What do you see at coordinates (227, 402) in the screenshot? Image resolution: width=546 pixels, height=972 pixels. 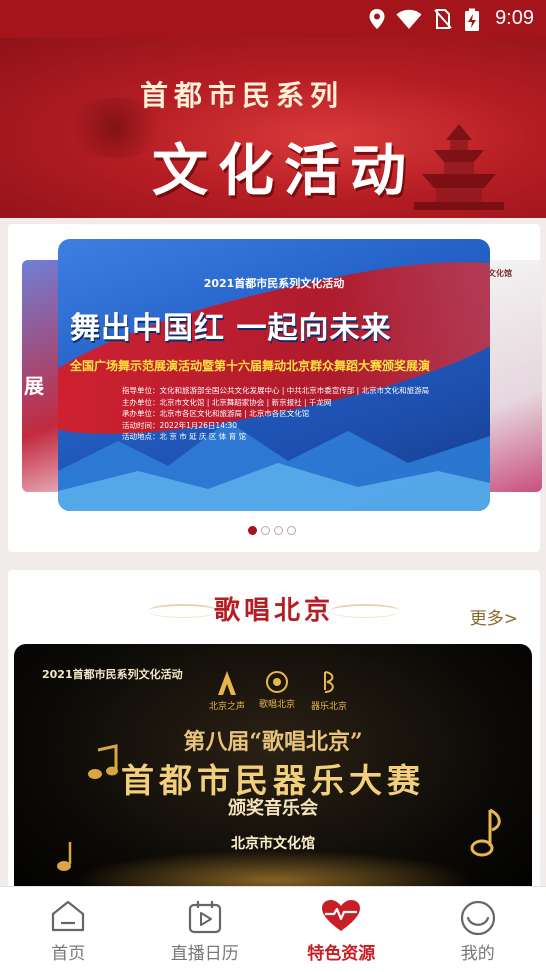 I see `slide-info-line: 主办单位：北京市文化馆 | 北京舞蹈家协会 | 新京报社 | 千龙网` at bounding box center [227, 402].